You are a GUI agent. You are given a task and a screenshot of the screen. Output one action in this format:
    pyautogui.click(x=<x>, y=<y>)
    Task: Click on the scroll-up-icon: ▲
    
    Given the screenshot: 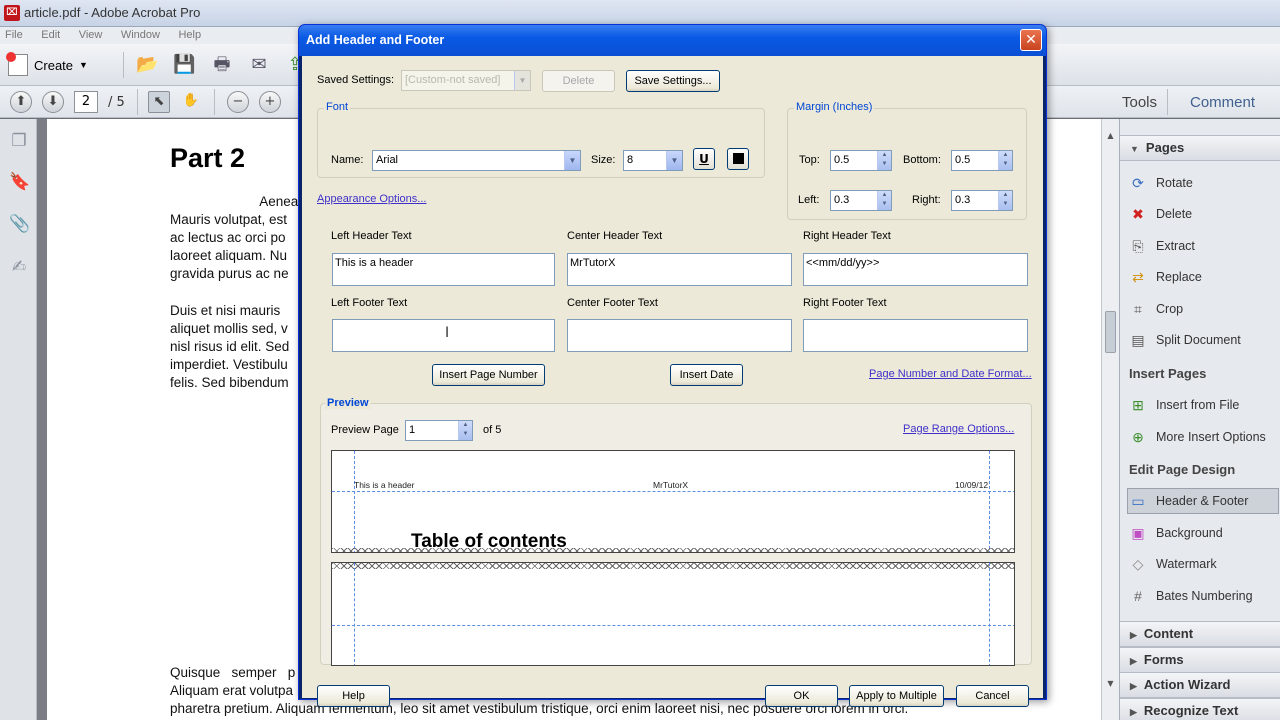 What is the action you would take?
    pyautogui.click(x=1110, y=135)
    